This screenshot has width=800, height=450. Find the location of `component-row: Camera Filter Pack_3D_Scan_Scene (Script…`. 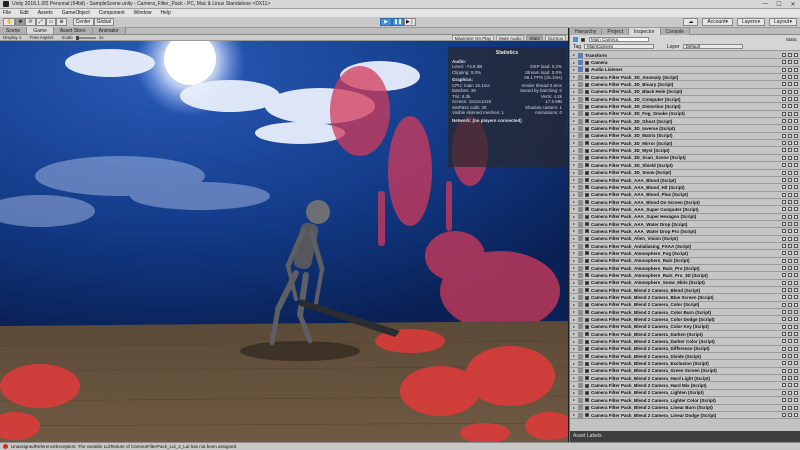

component-row: Camera Filter Pack_3D_Scan_Scene (Script… is located at coordinates (685, 158).